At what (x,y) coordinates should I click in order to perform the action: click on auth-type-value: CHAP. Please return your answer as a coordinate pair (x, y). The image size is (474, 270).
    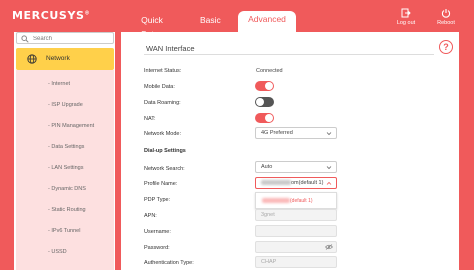
    Looking at the image, I should click on (269, 262).